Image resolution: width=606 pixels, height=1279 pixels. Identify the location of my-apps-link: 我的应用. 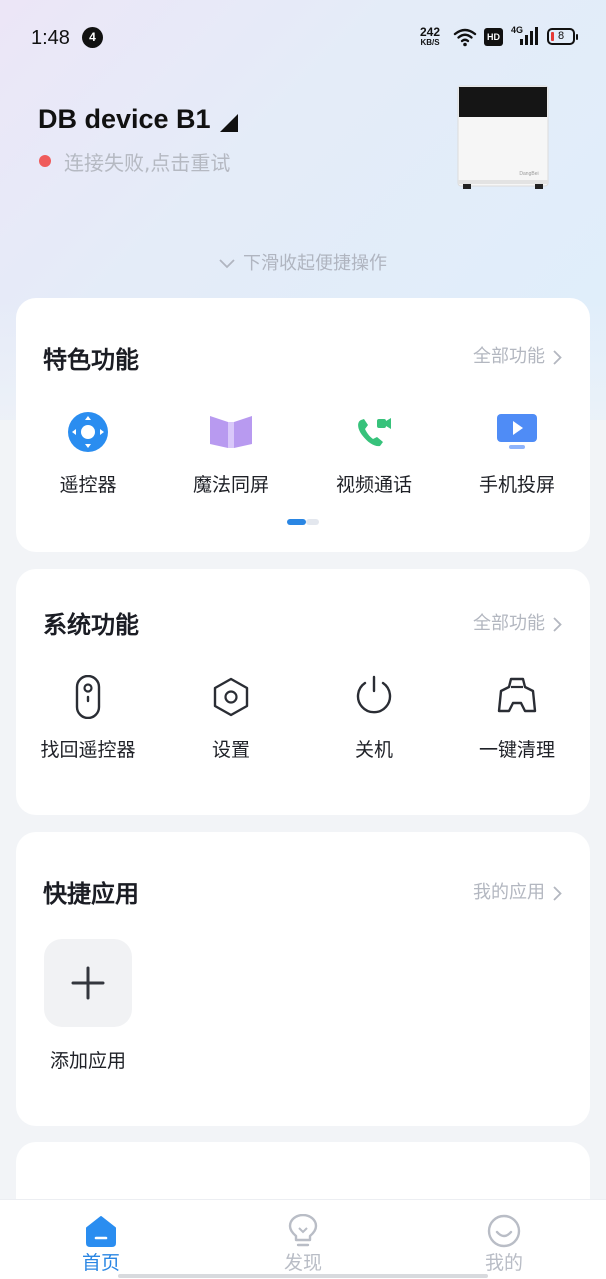
(517, 891).